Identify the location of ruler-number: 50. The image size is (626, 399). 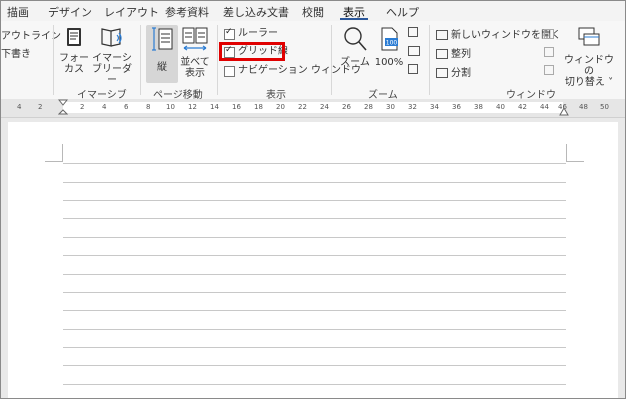
(604, 107).